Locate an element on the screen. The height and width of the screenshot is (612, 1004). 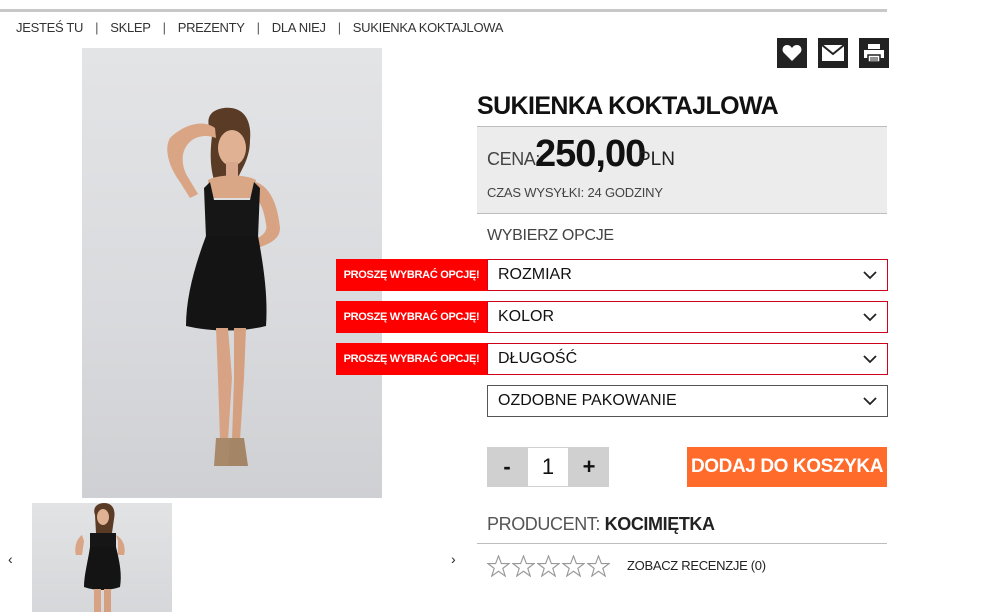
top-divider is located at coordinates (443, 10).